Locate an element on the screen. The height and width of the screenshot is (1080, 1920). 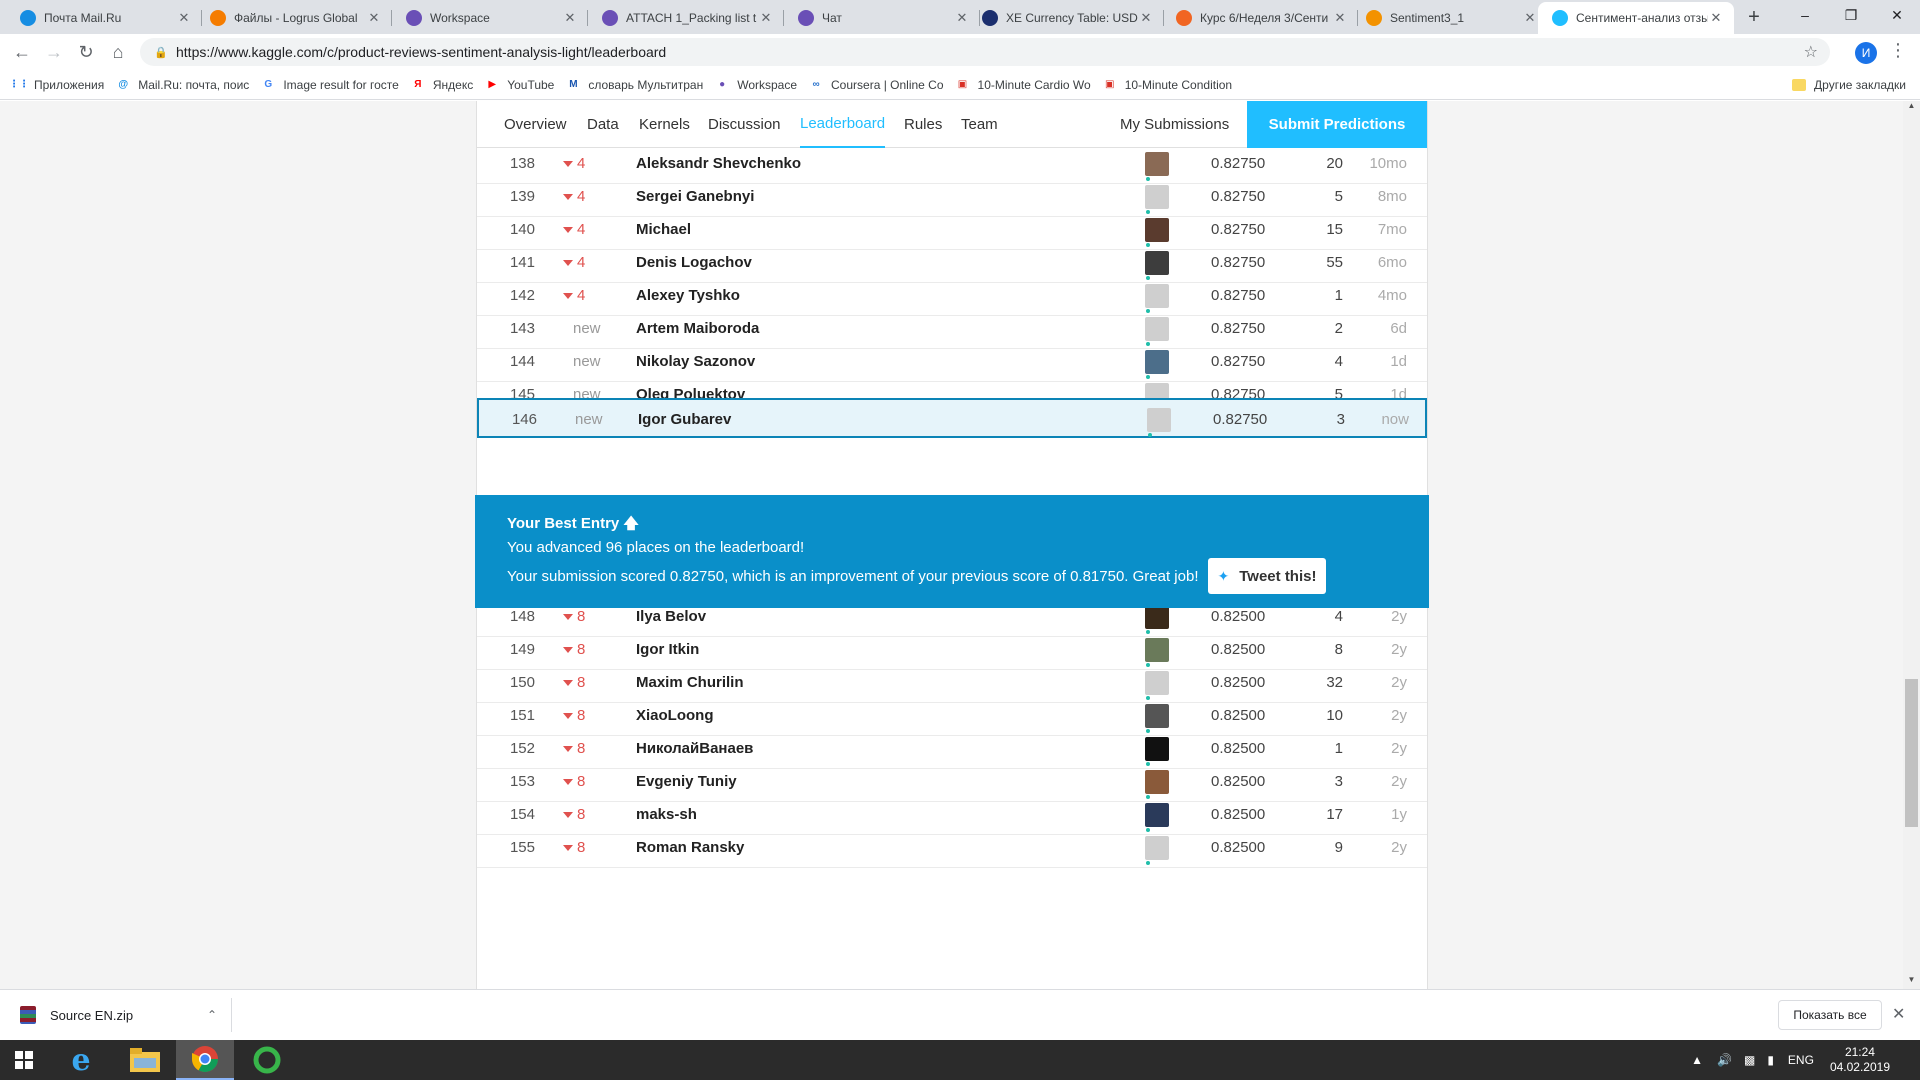
volume-icon: 🔊 is located at coordinates (1724, 1060).